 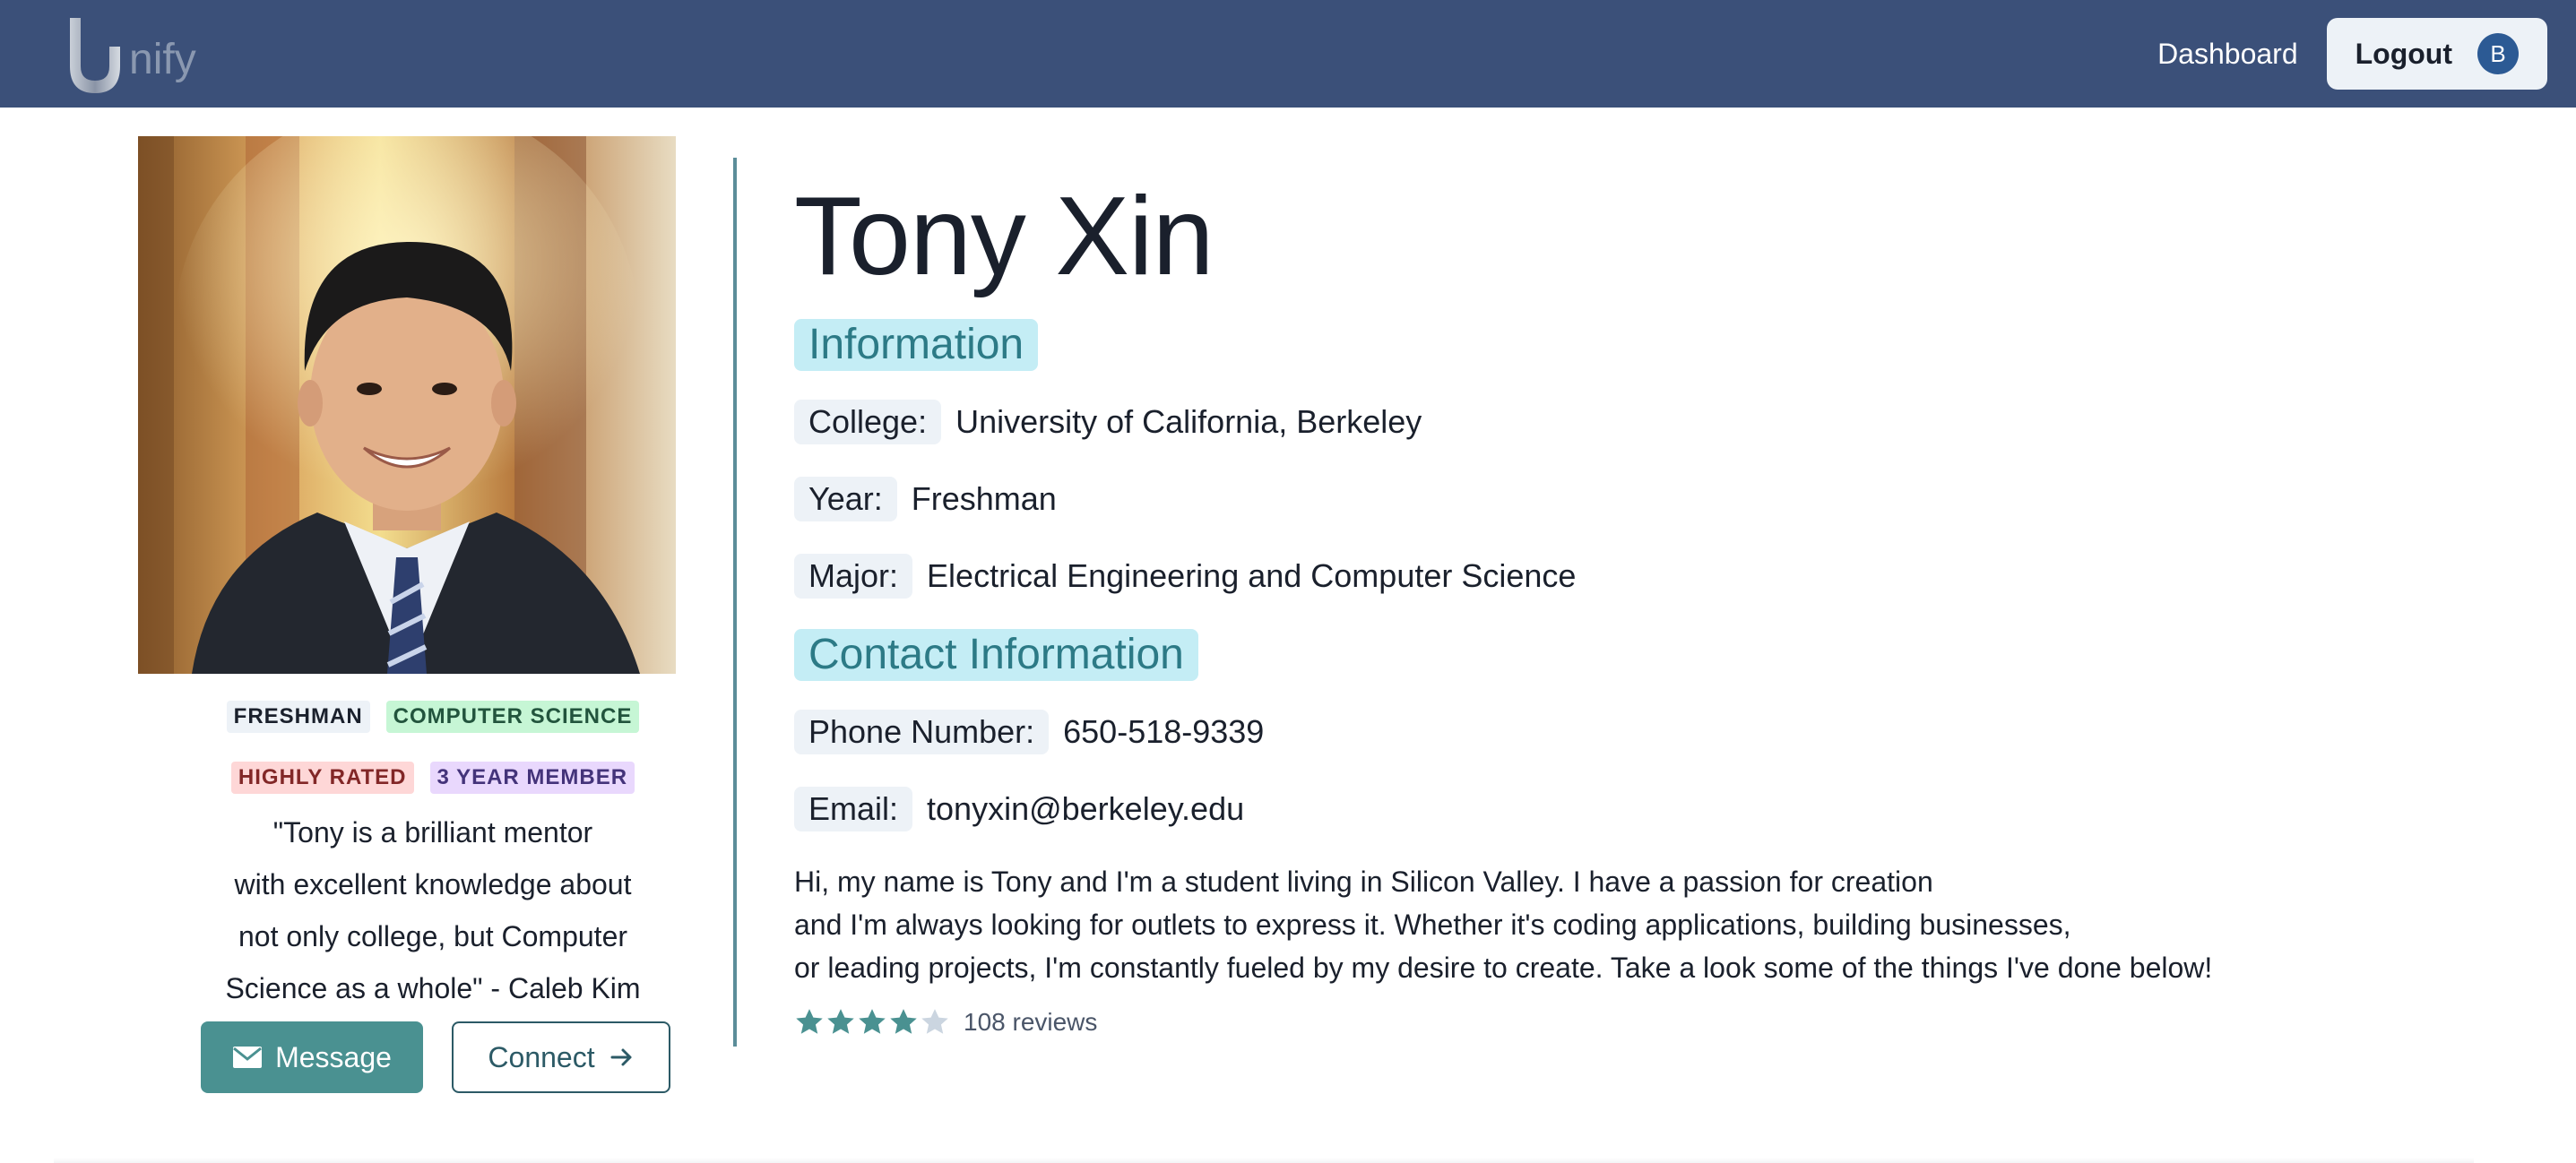 I want to click on badge-row-2: HIGHLY RATED 3 YEAR MEMBER, so click(x=433, y=778).